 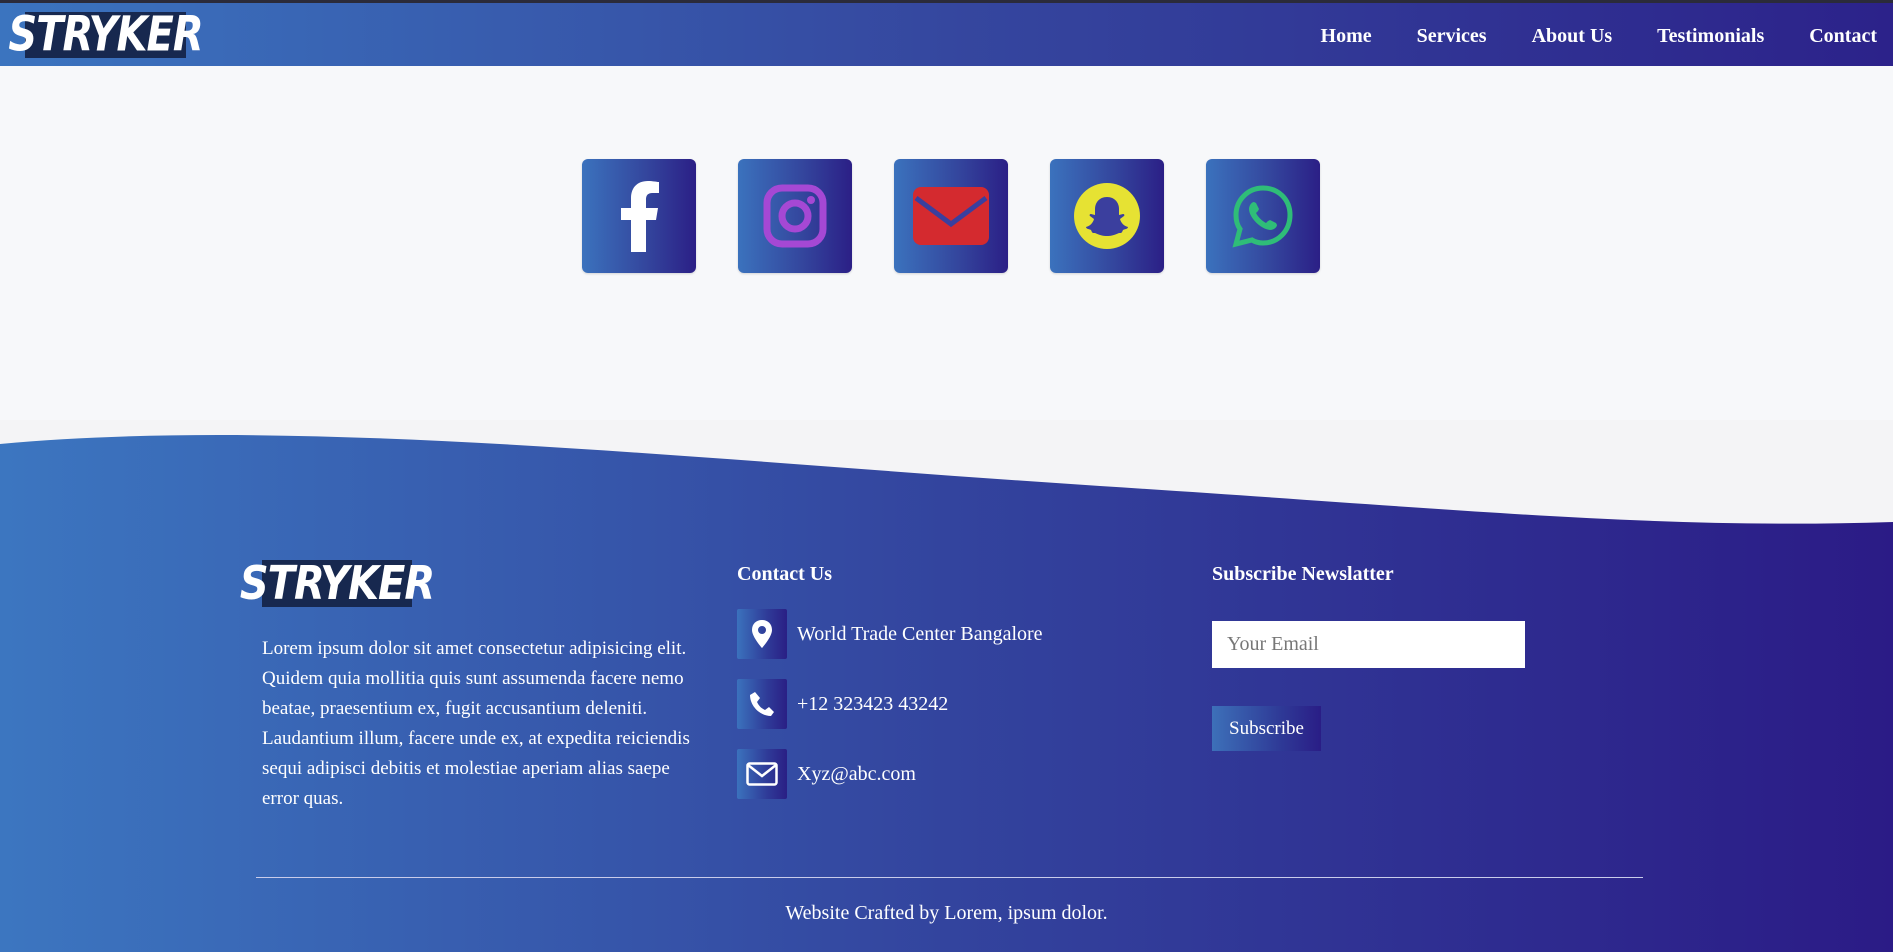 I want to click on whatsapp-button, so click(x=1263, y=216).